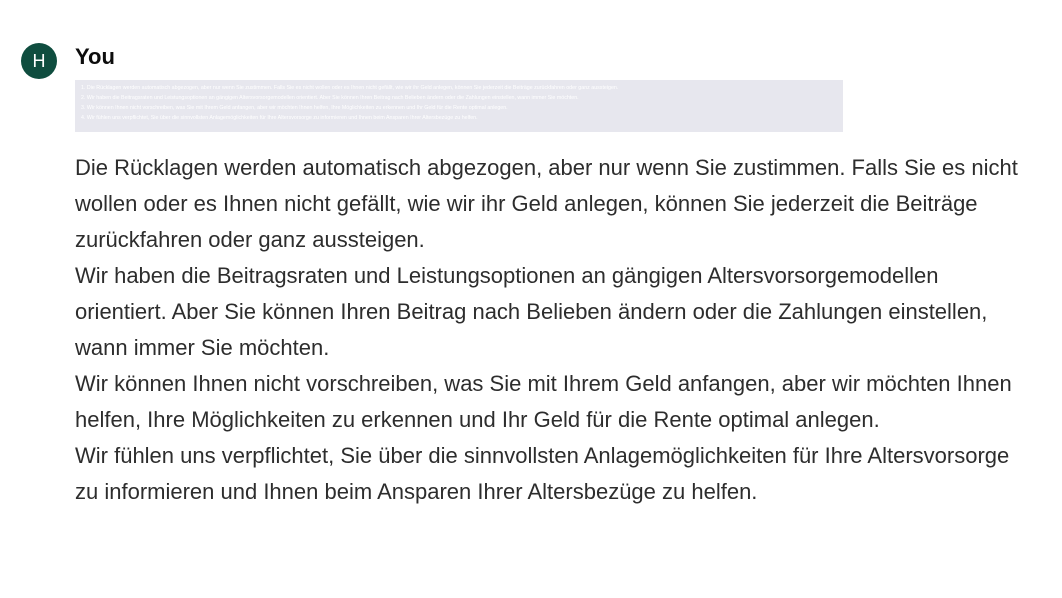  I want to click on message-author: You, so click(95, 56).